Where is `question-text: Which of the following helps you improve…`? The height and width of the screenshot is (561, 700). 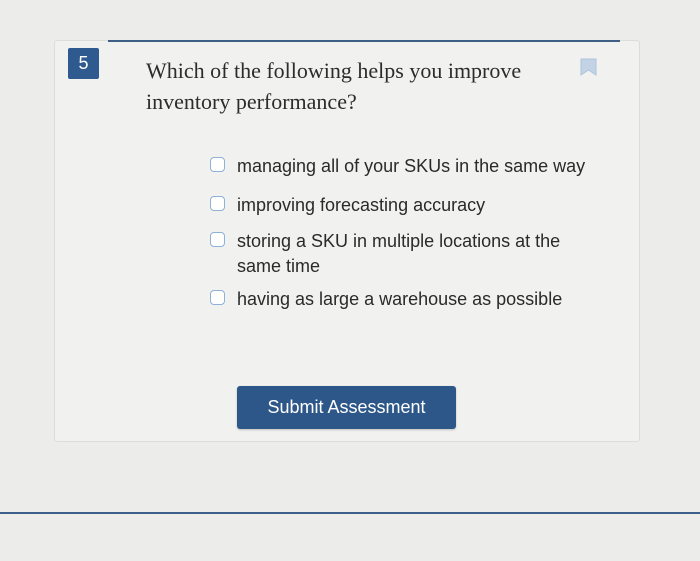
question-text: Which of the following helps you improve… is located at coordinates (334, 86).